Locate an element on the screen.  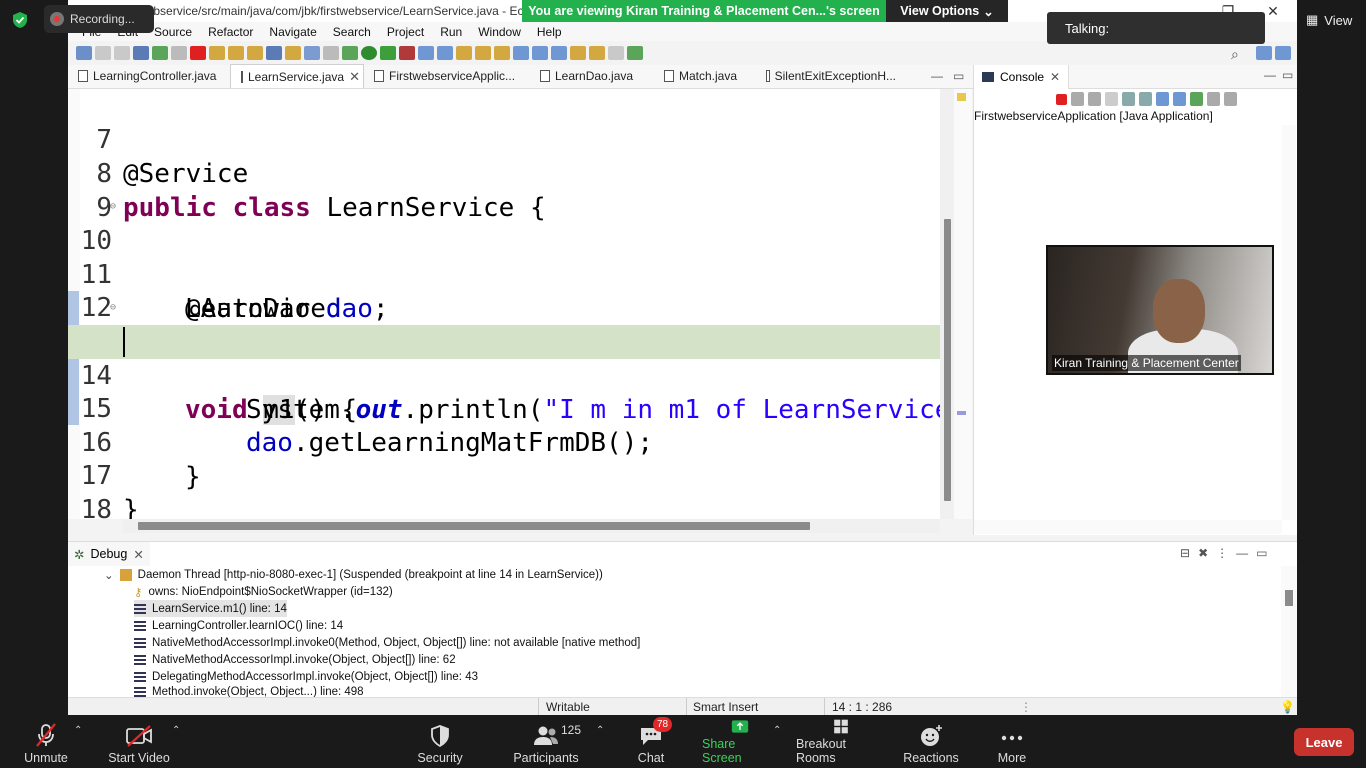
participants-options-icon: ⌃ is located at coordinates (600, 730).